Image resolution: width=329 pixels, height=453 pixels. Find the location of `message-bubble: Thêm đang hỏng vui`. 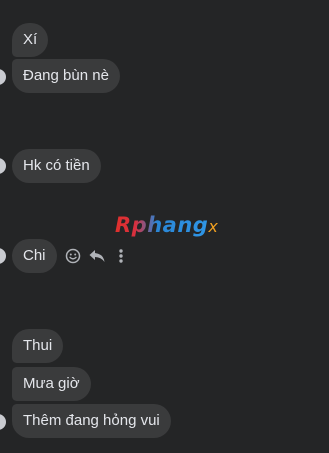

message-bubble: Thêm đang hỏng vui is located at coordinates (91, 421).